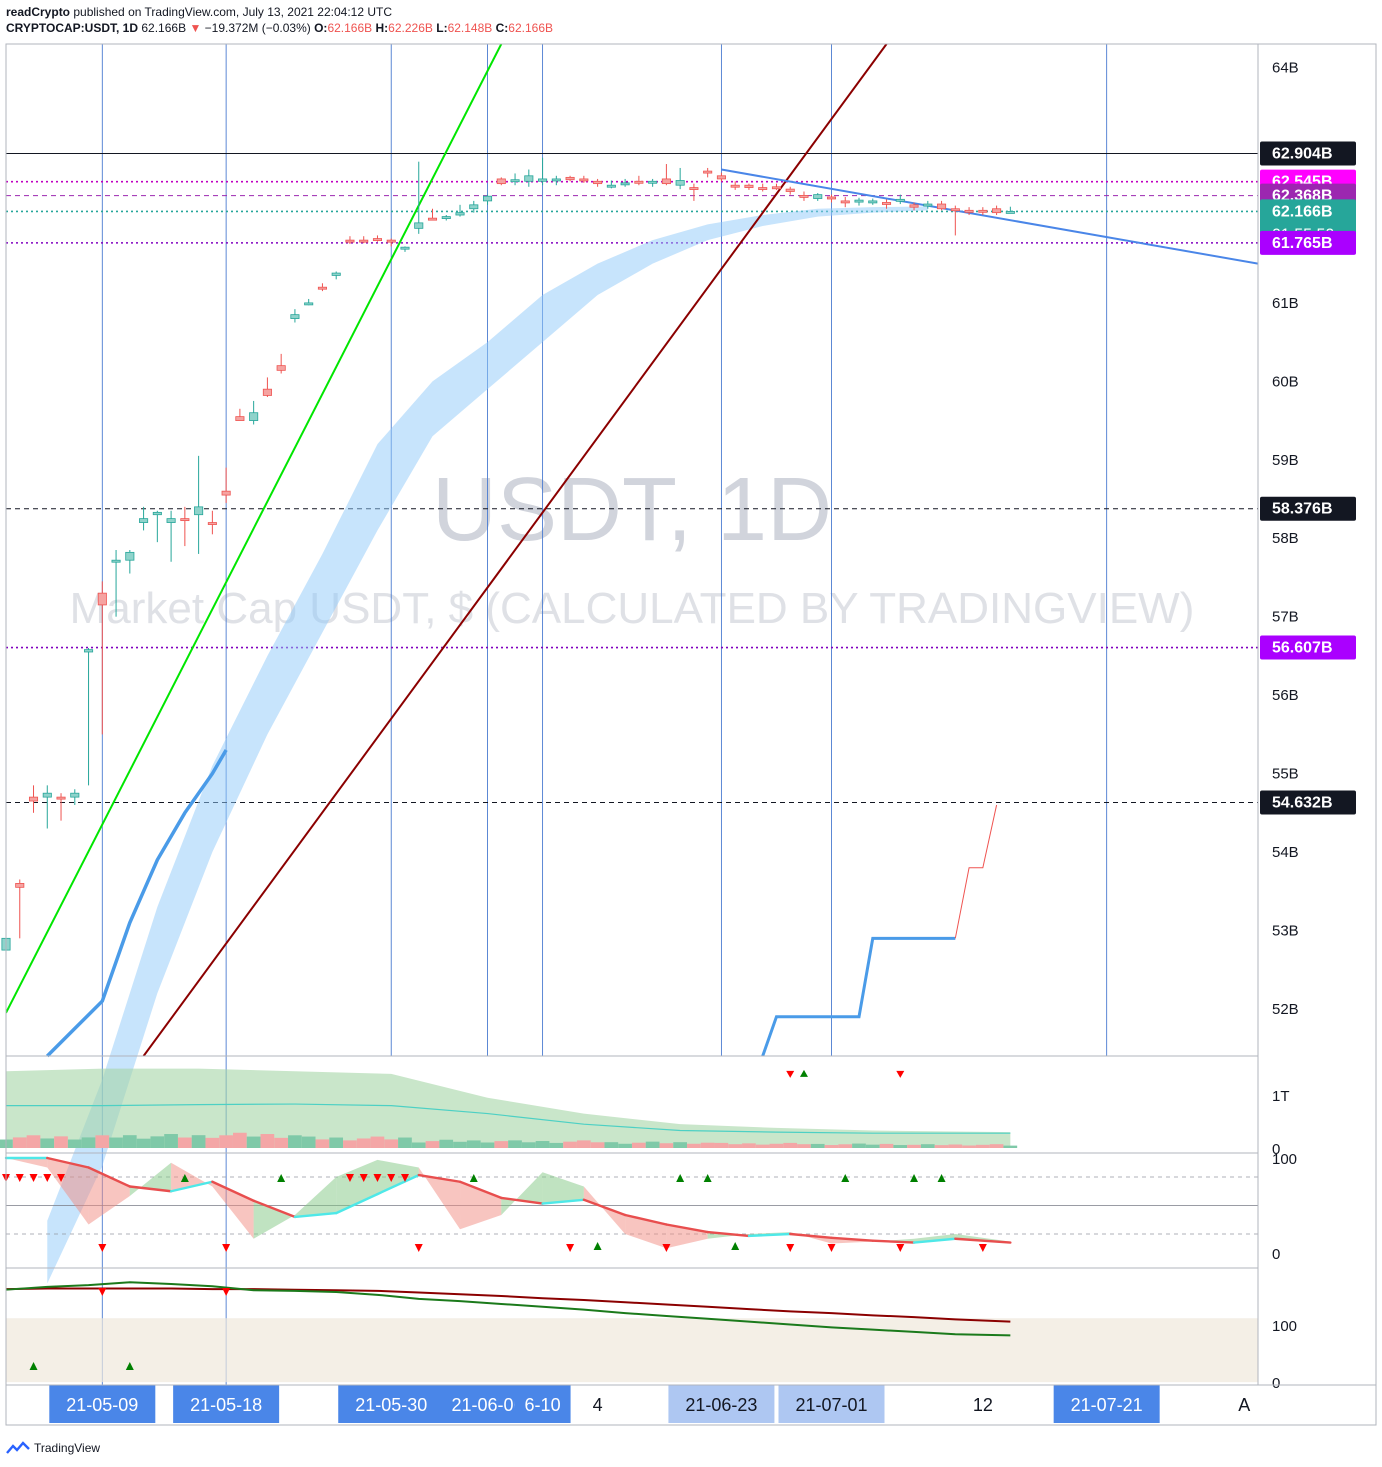 This screenshot has width=1382, height=1467. What do you see at coordinates (858, 996) in the screenshot?
I see `step-line` at bounding box center [858, 996].